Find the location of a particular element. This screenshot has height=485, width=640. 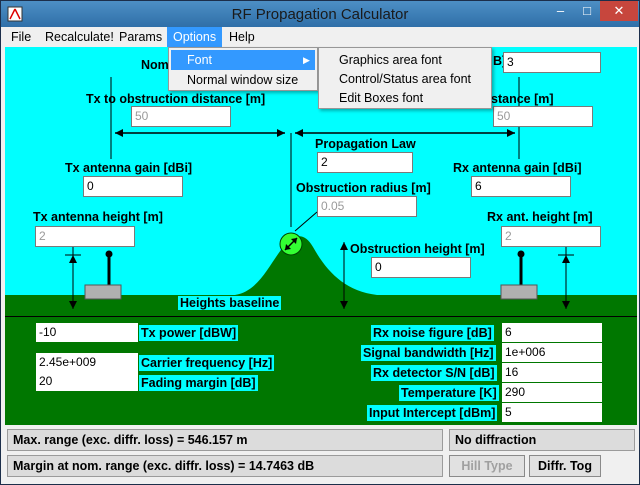

diffr-tog-button: Diffr. Tog is located at coordinates (565, 466).